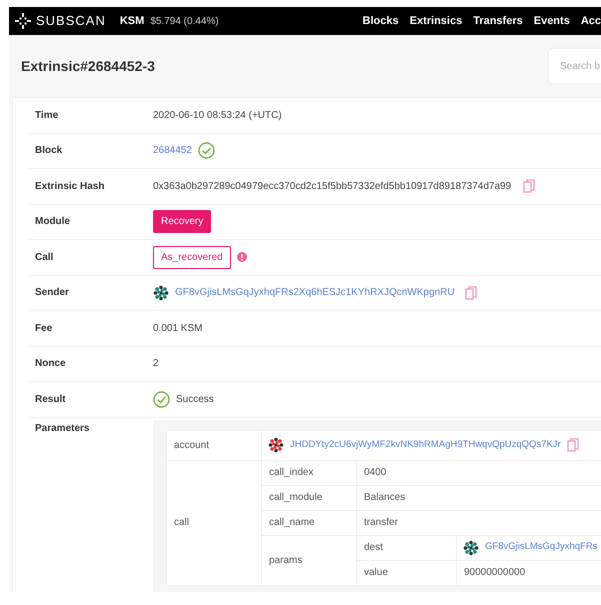 The image size is (601, 605). Describe the element at coordinates (47, 115) in the screenshot. I see `field-label: Time` at that location.